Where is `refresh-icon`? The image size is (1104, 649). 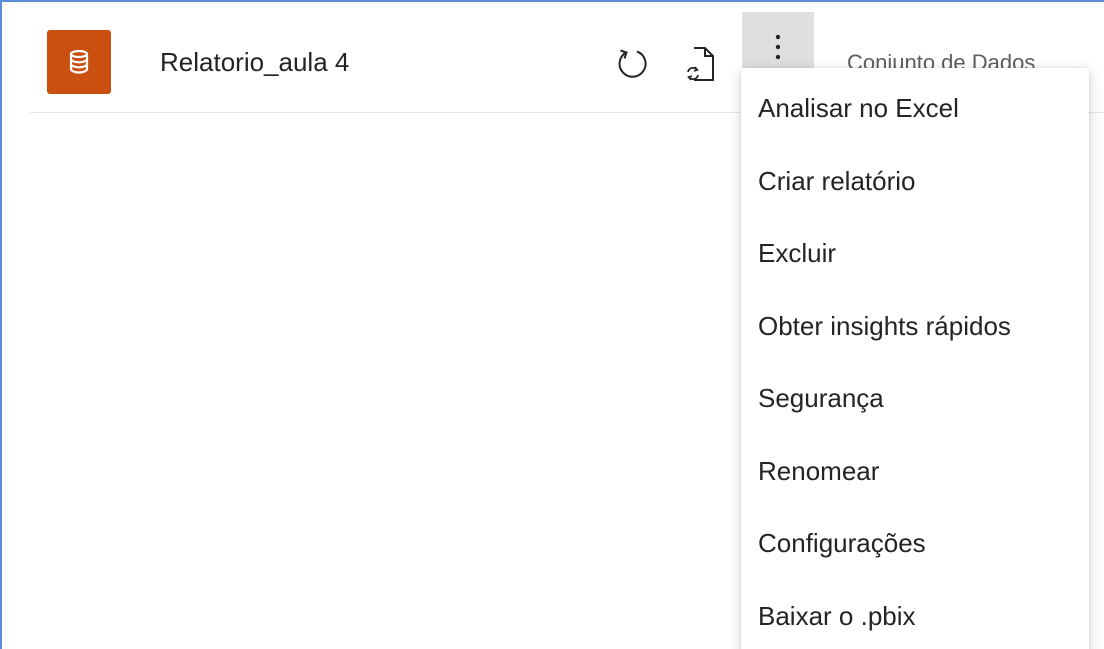 refresh-icon is located at coordinates (632, 63).